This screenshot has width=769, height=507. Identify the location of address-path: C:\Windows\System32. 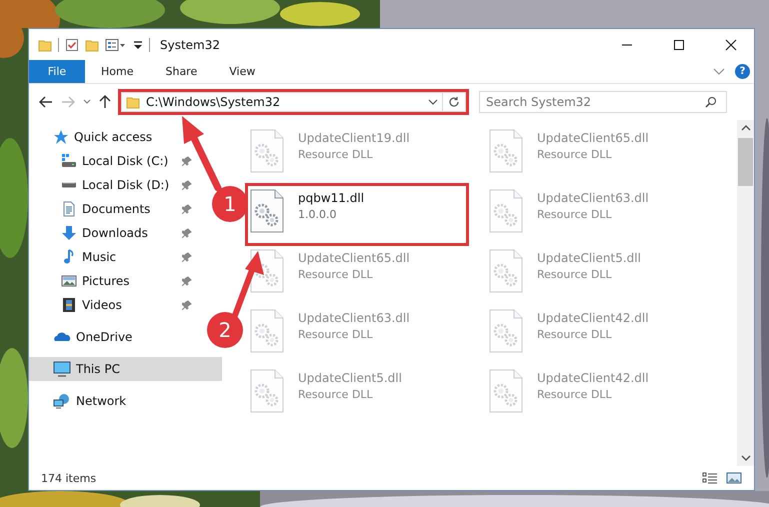
(214, 102).